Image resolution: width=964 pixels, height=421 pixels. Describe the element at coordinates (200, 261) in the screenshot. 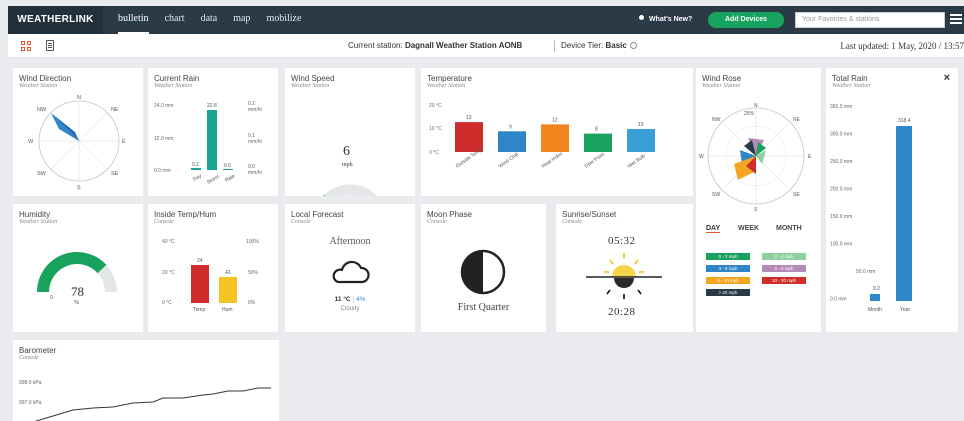

I see `bar-value: 24` at that location.